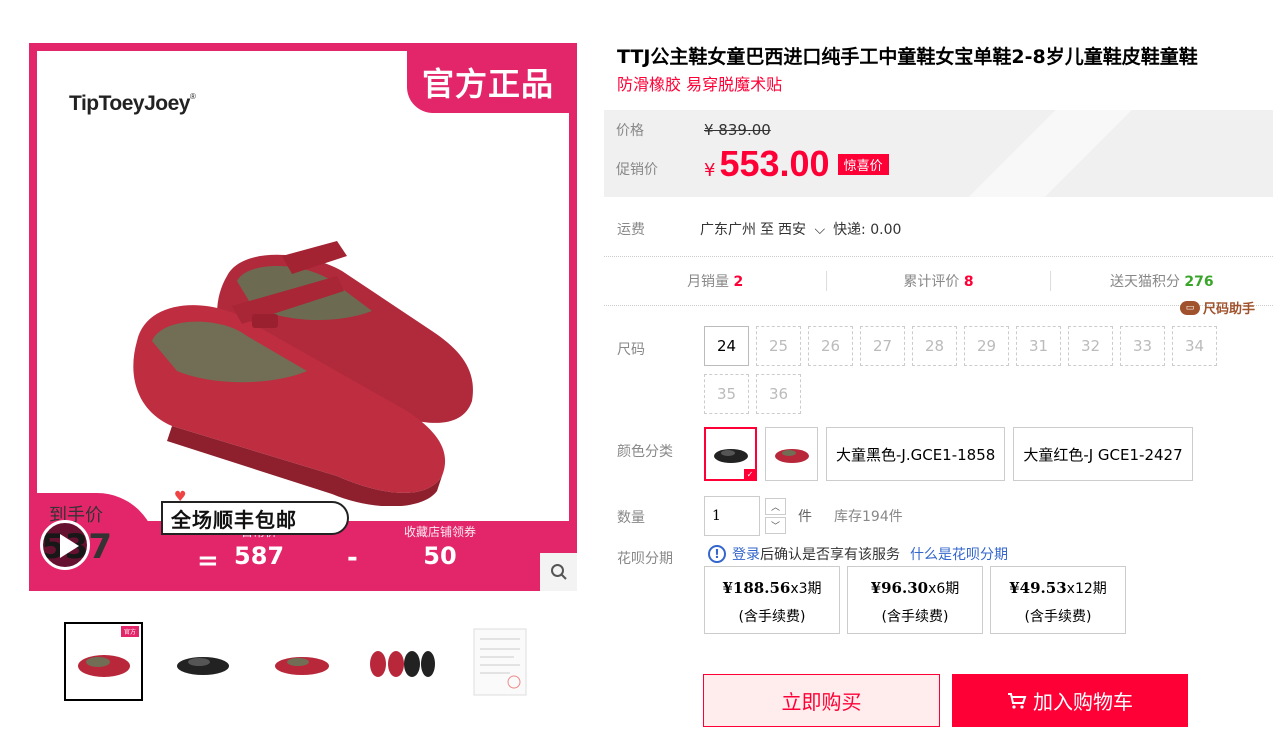 This screenshot has height=739, width=1280. Describe the element at coordinates (732, 516) in the screenshot. I see `quantity-input` at that location.